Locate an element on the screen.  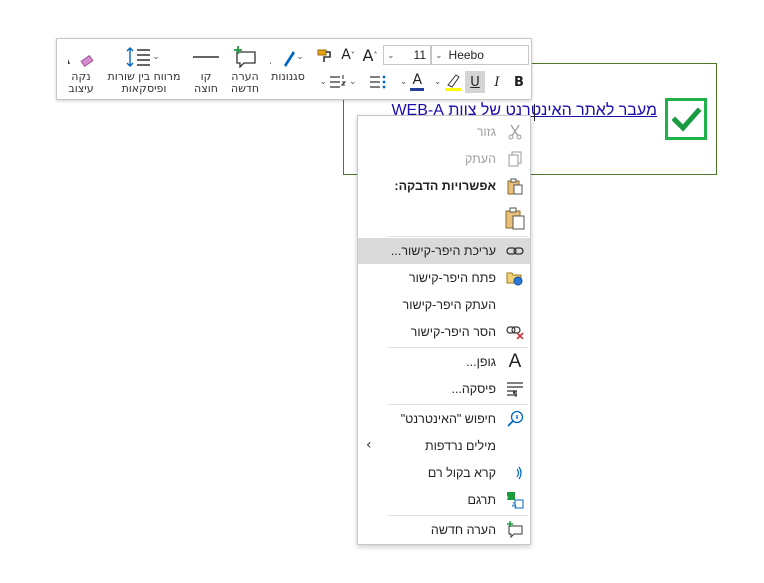
underline-button: U is located at coordinates (475, 82).